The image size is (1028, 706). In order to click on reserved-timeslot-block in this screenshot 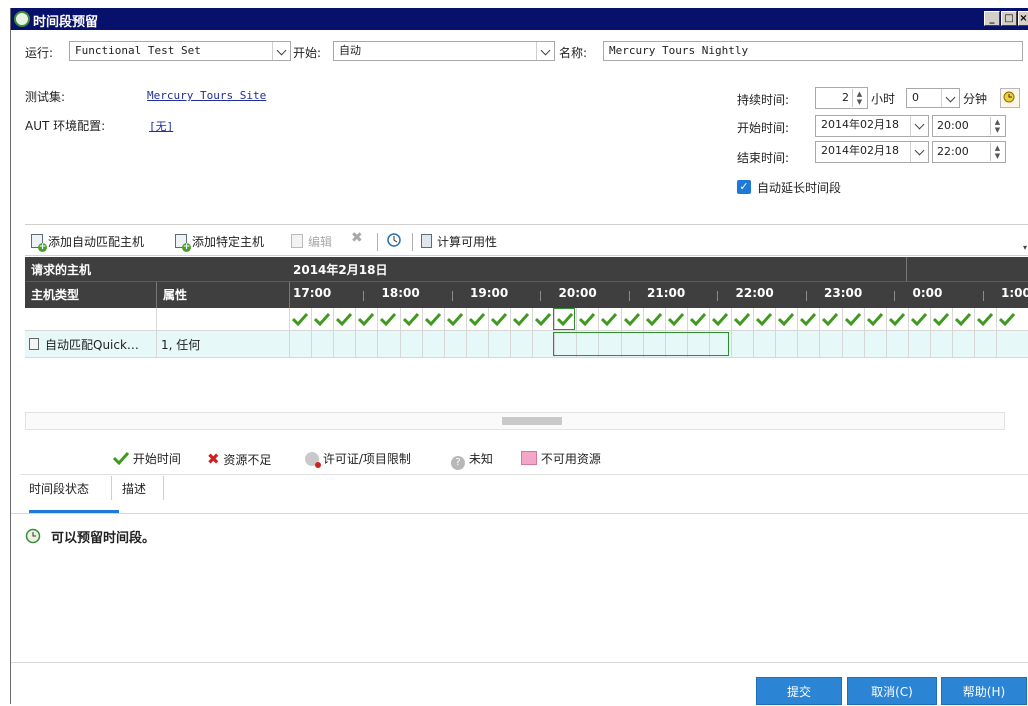, I will do `click(641, 344)`.